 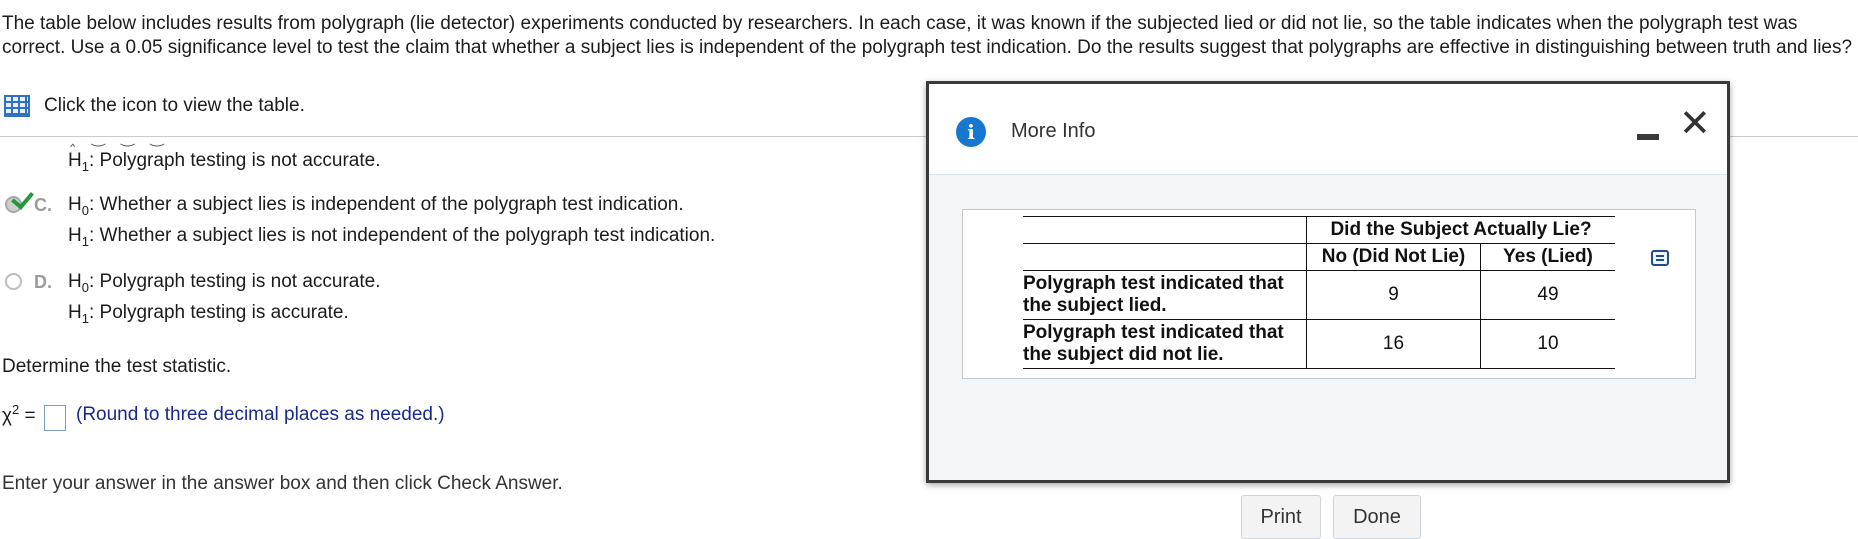 I want to click on column-header-yes: Yes (Lied), so click(x=1547, y=257).